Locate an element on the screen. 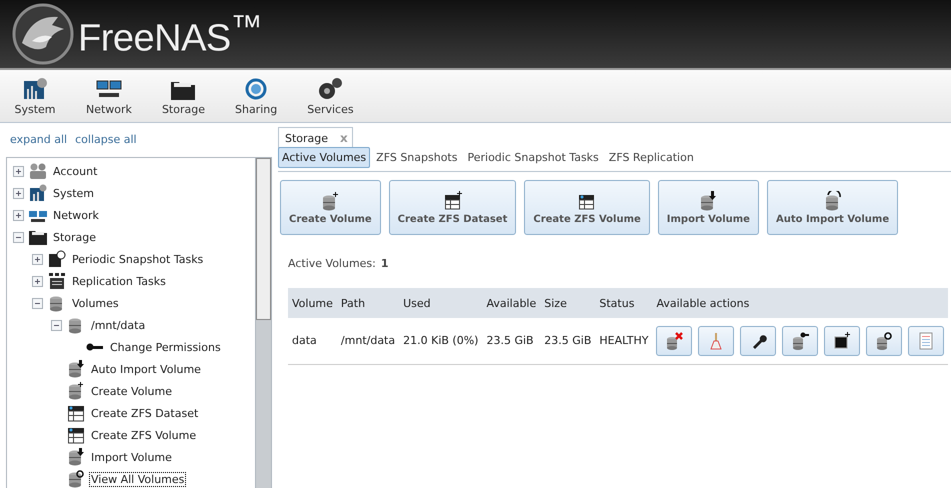  column-header: Volume is located at coordinates (312, 303).